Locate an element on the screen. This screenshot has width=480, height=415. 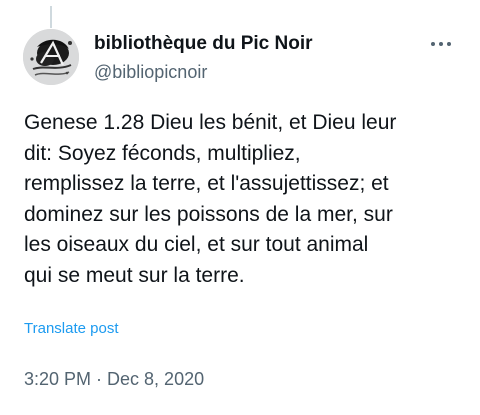
avatar is located at coordinates (51, 57).